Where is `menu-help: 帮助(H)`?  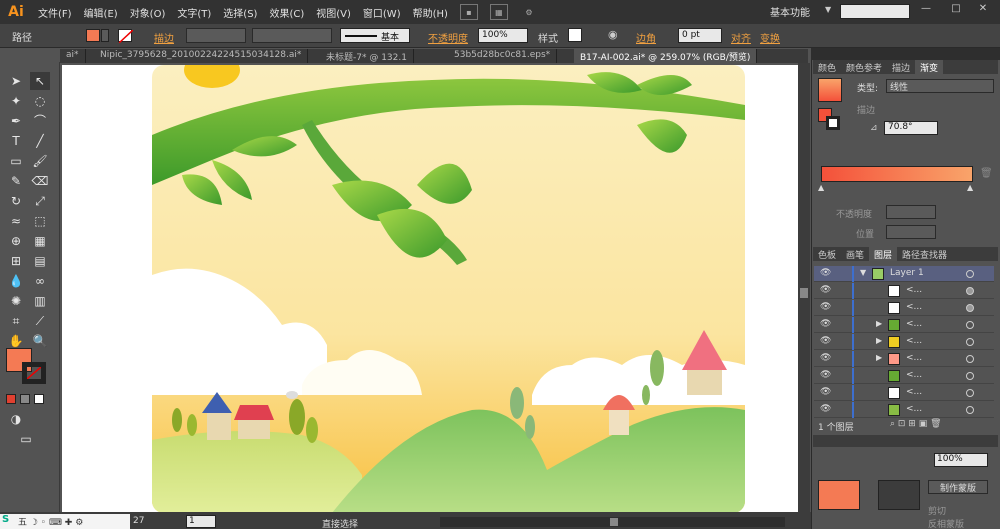
menu-help: 帮助(H) is located at coordinates (430, 12).